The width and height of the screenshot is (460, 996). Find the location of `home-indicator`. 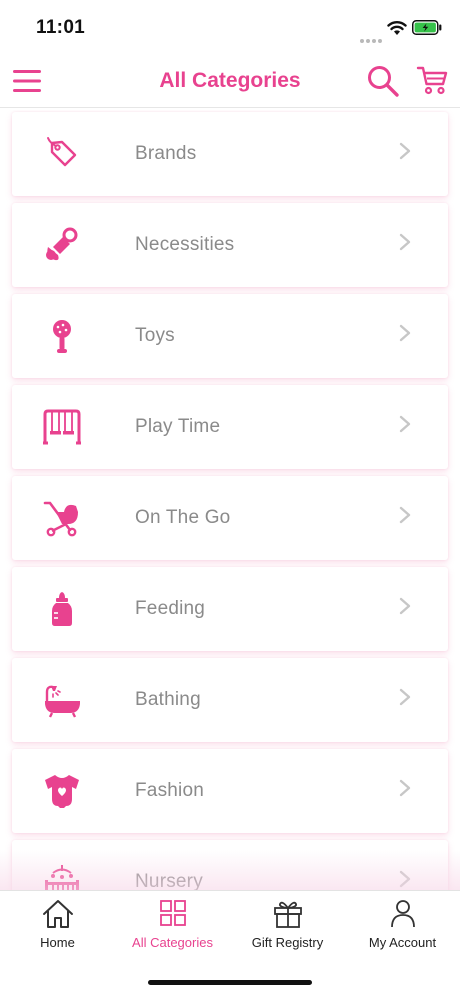

home-indicator is located at coordinates (230, 982).